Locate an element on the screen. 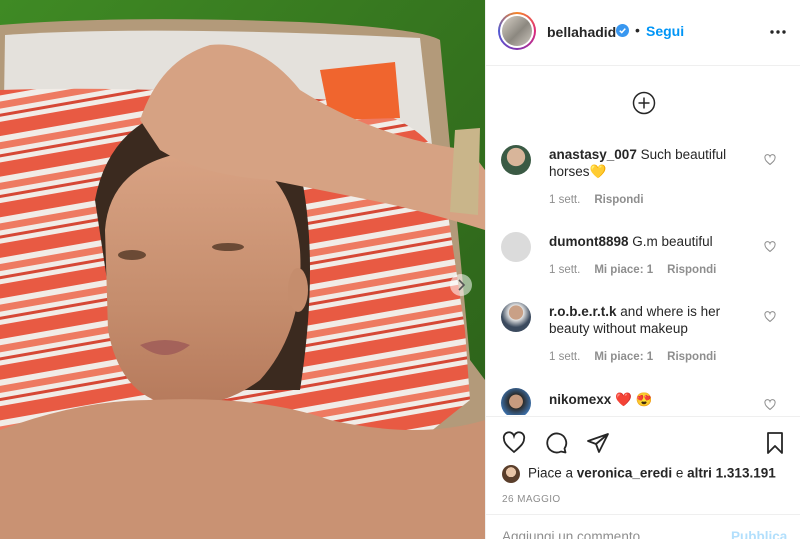  comment-emoji: 💛 is located at coordinates (598, 171).